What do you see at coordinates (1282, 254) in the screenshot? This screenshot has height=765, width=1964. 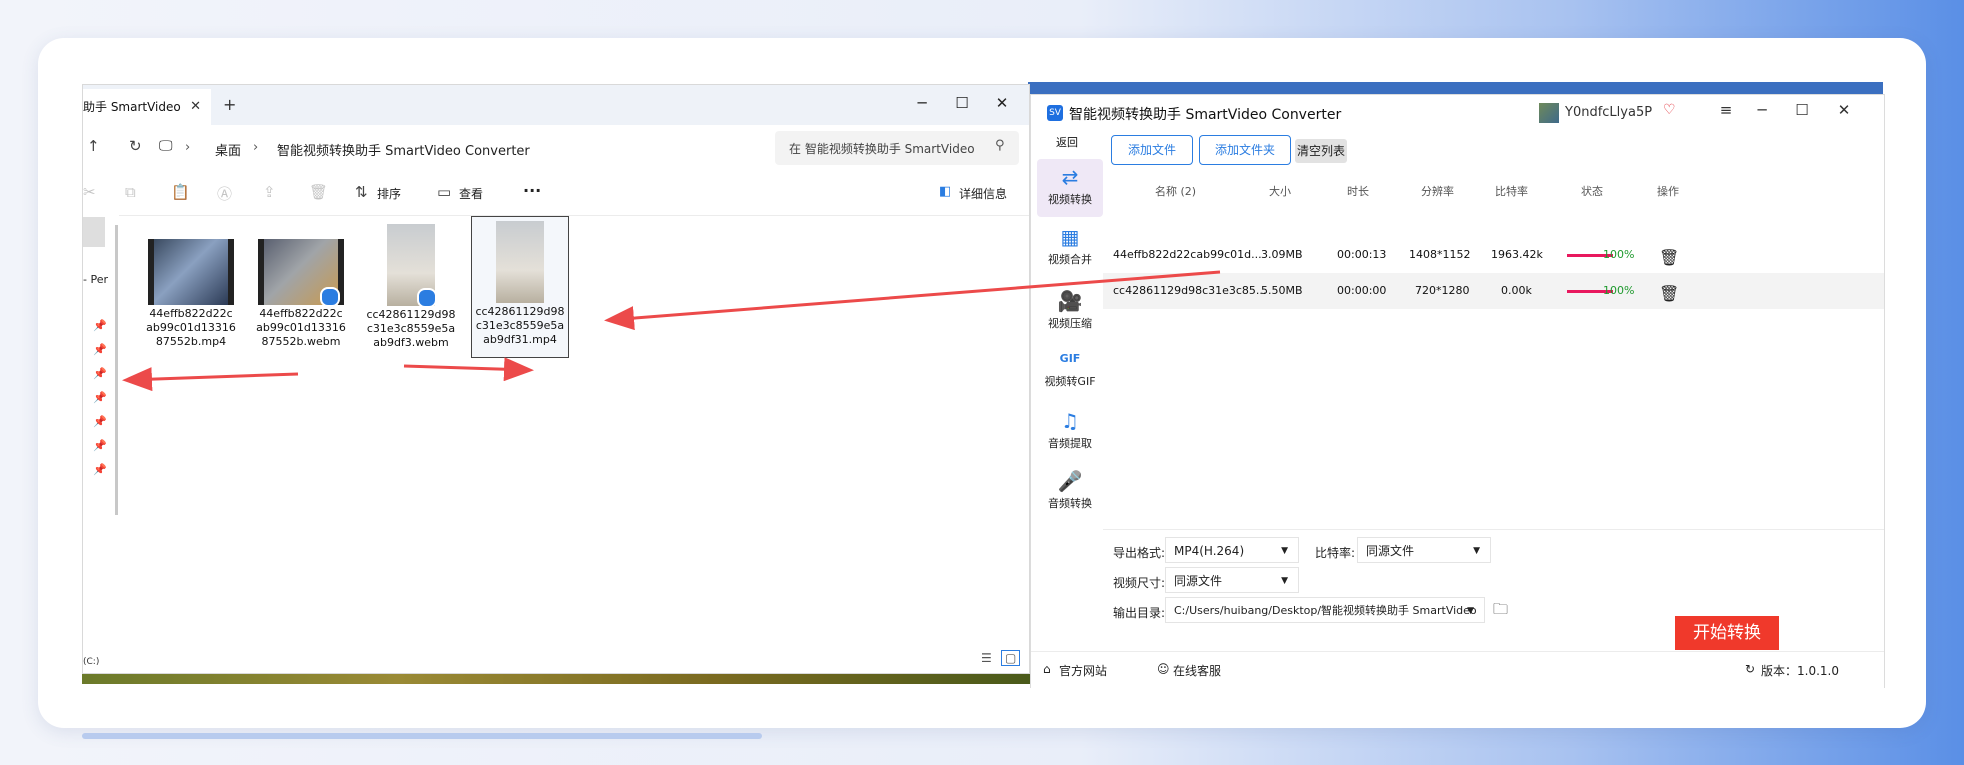 I see `cell-size: 3.09MB` at bounding box center [1282, 254].